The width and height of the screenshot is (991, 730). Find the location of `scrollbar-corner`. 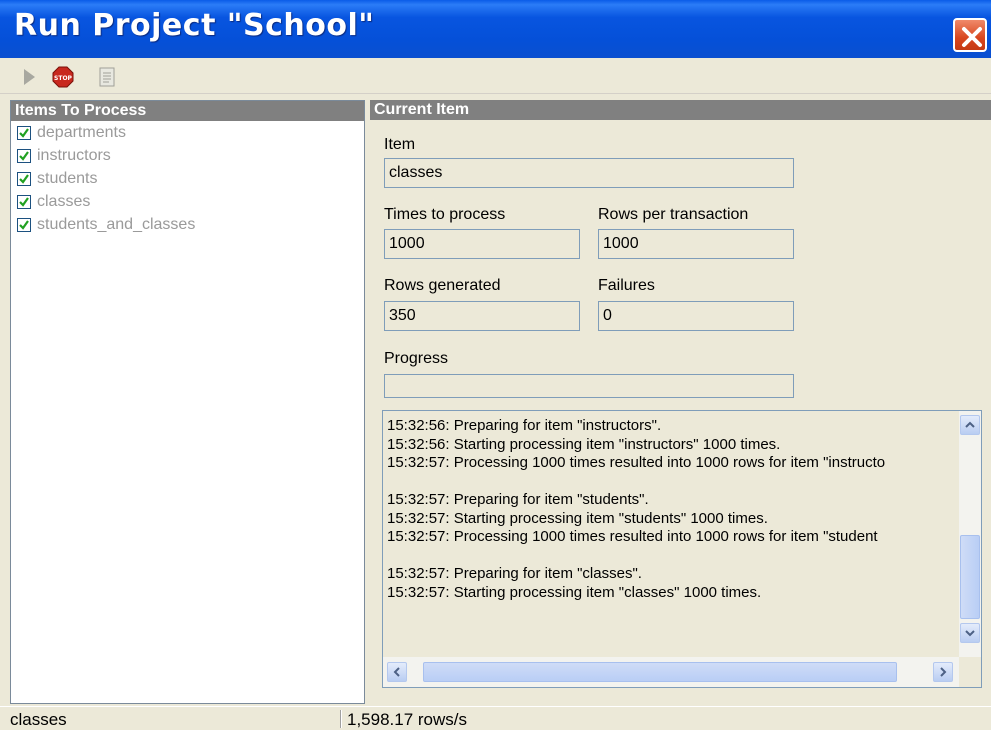

scrollbar-corner is located at coordinates (970, 672).